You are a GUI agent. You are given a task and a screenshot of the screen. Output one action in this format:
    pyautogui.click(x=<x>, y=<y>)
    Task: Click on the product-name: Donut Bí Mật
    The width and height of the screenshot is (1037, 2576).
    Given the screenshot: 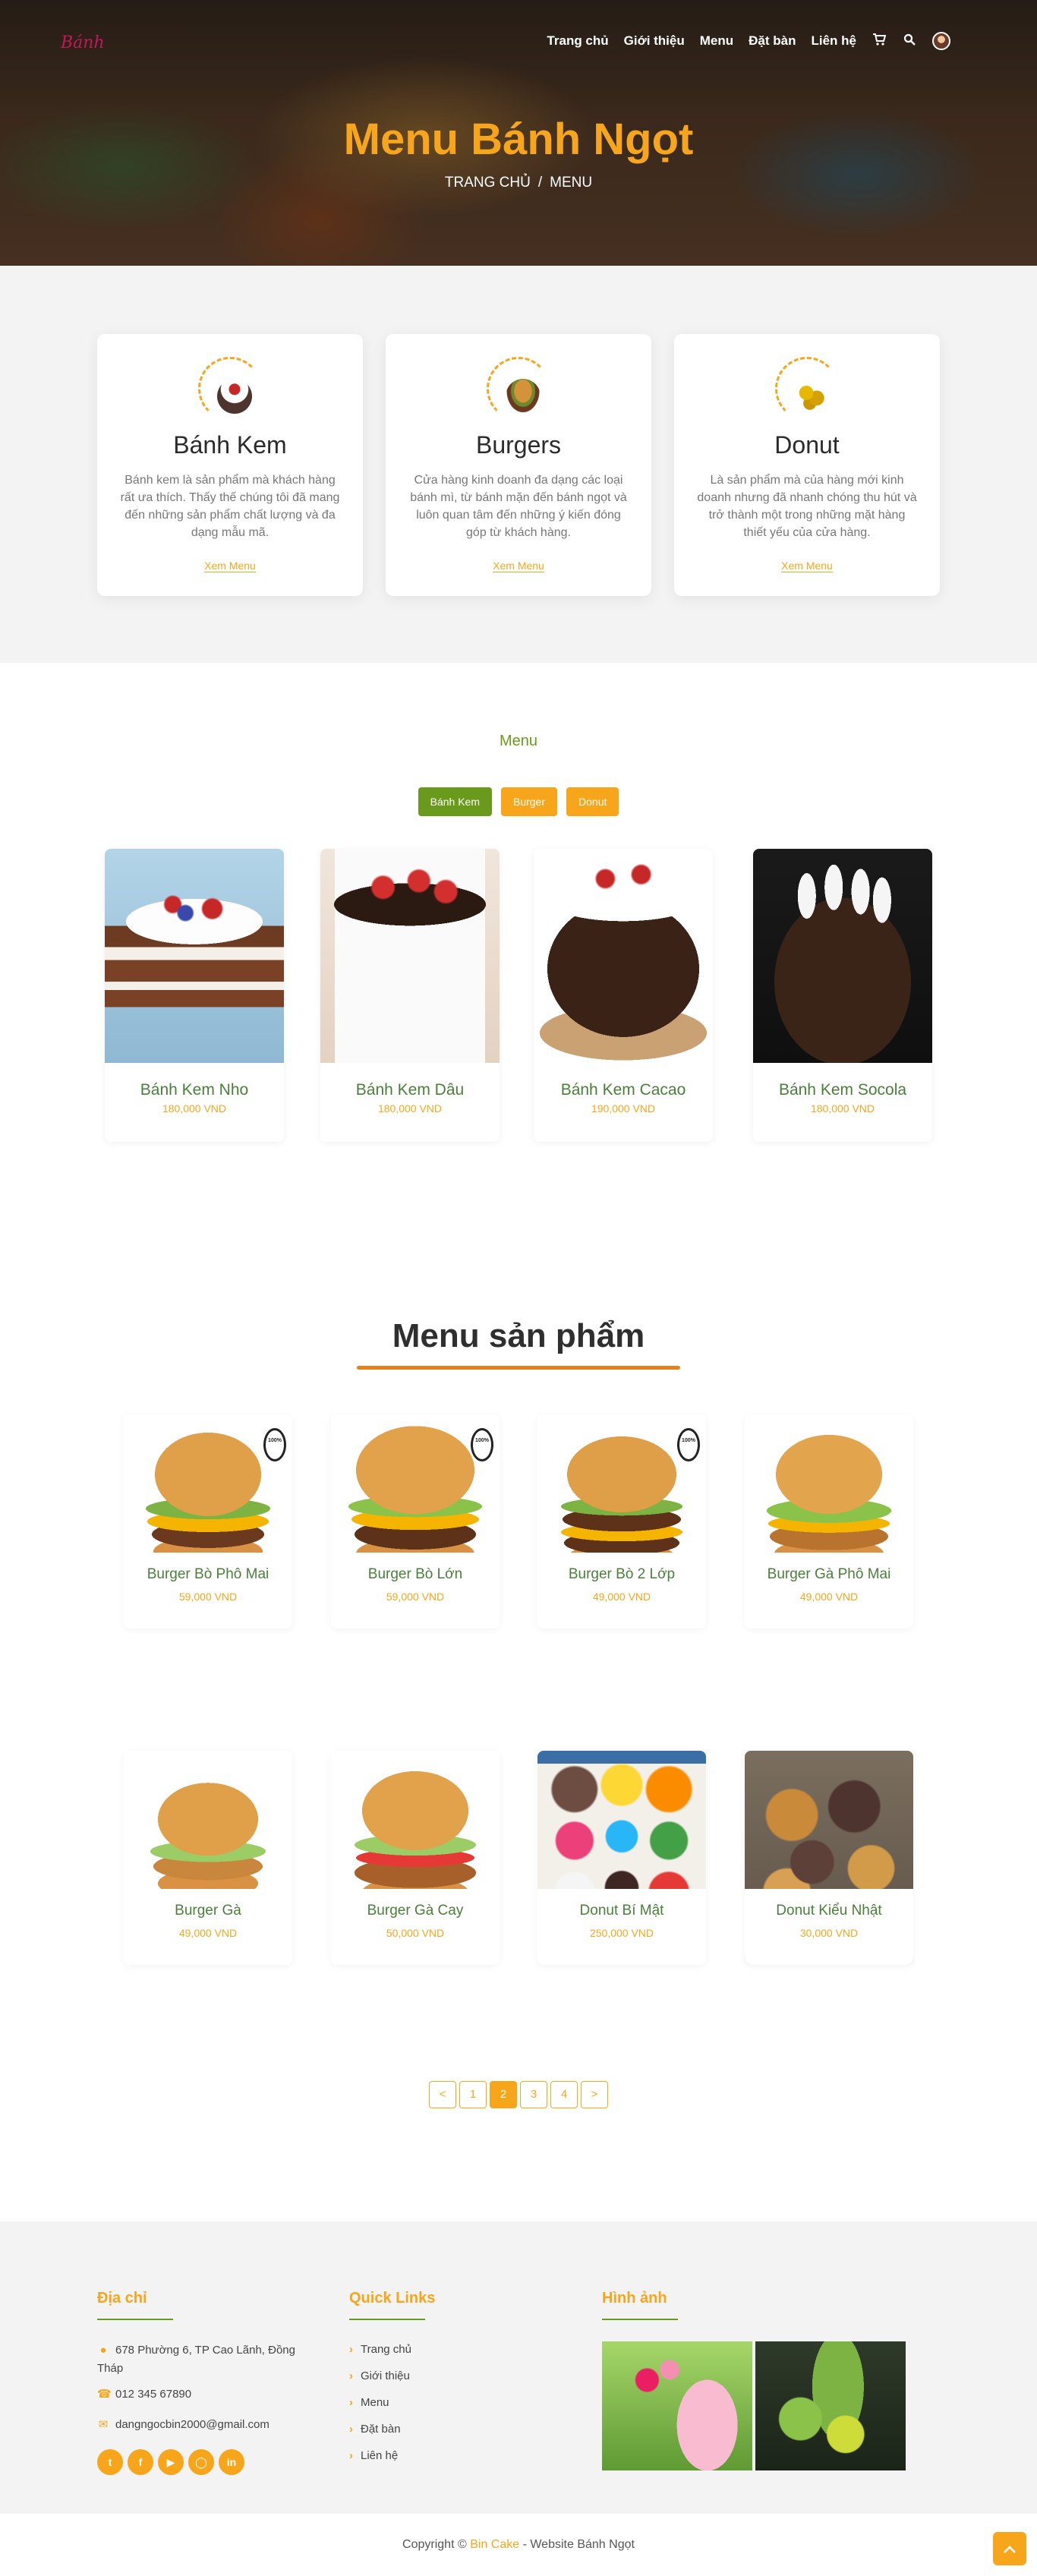 What is the action you would take?
    pyautogui.click(x=621, y=1911)
    